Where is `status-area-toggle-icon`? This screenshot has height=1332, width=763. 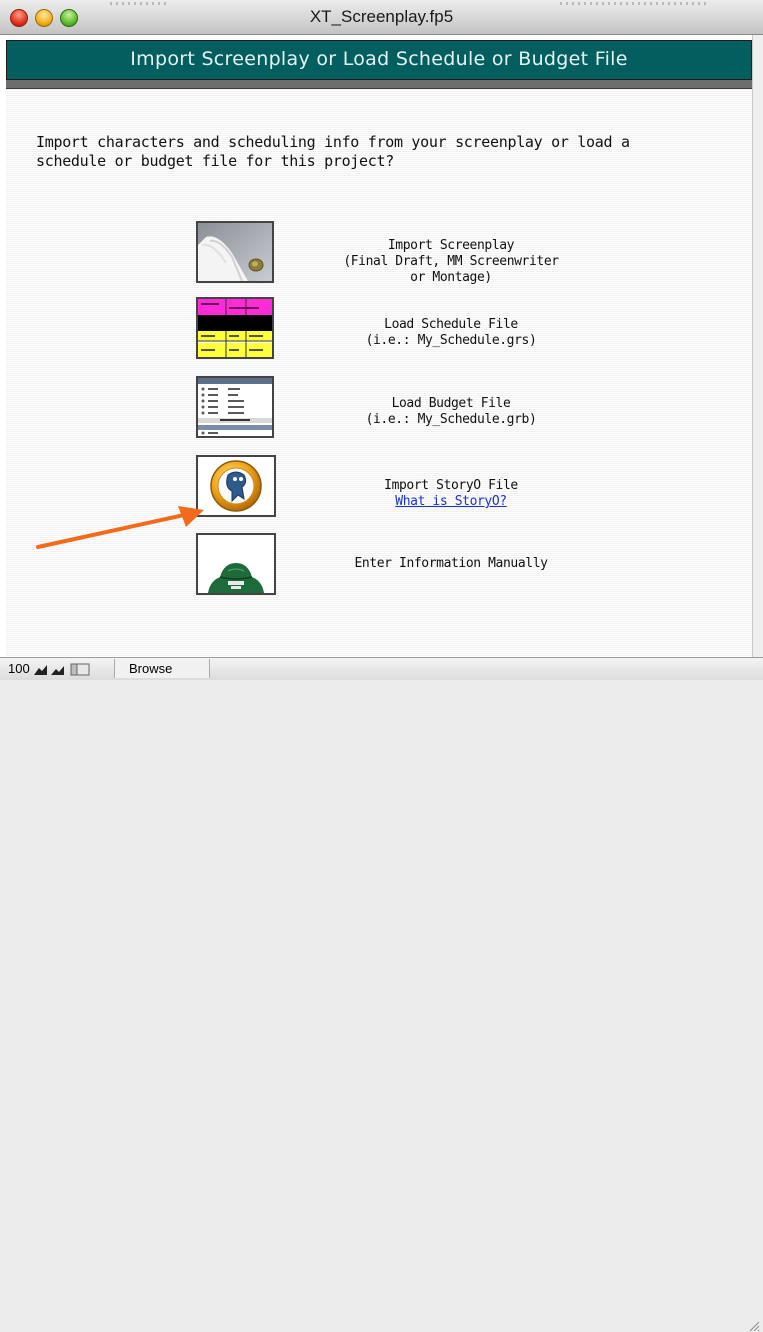 status-area-toggle-icon is located at coordinates (80, 669).